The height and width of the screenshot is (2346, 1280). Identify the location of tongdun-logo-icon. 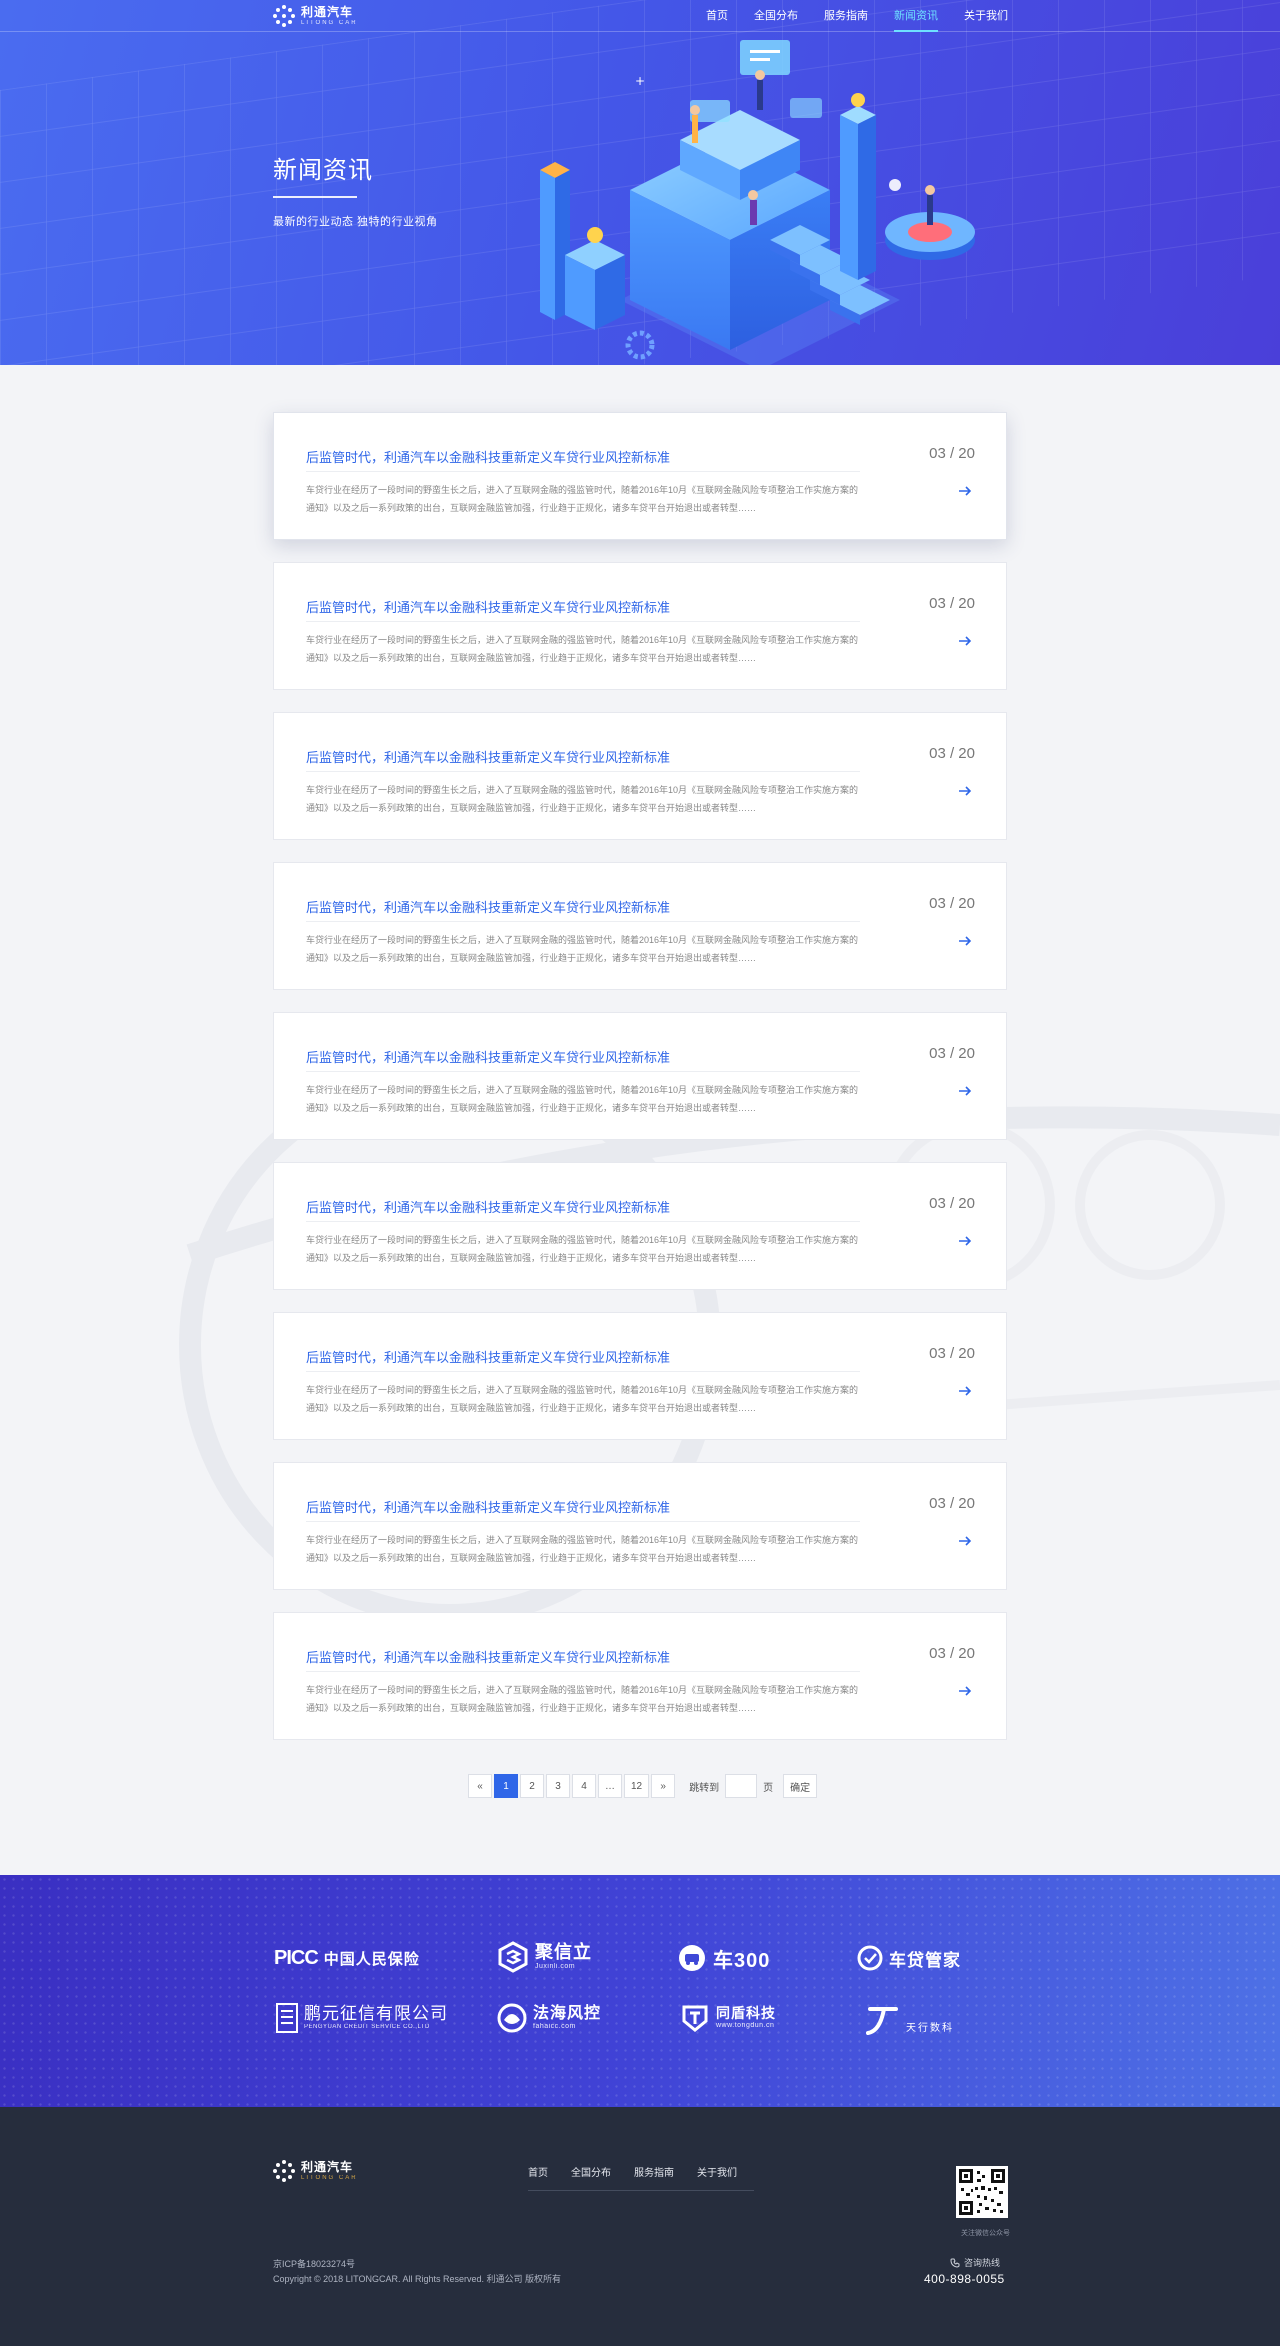
(695, 2018).